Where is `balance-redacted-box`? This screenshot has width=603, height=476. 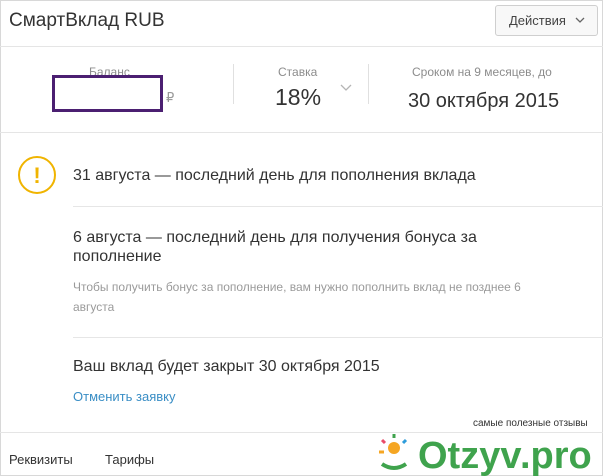 balance-redacted-box is located at coordinates (107, 93).